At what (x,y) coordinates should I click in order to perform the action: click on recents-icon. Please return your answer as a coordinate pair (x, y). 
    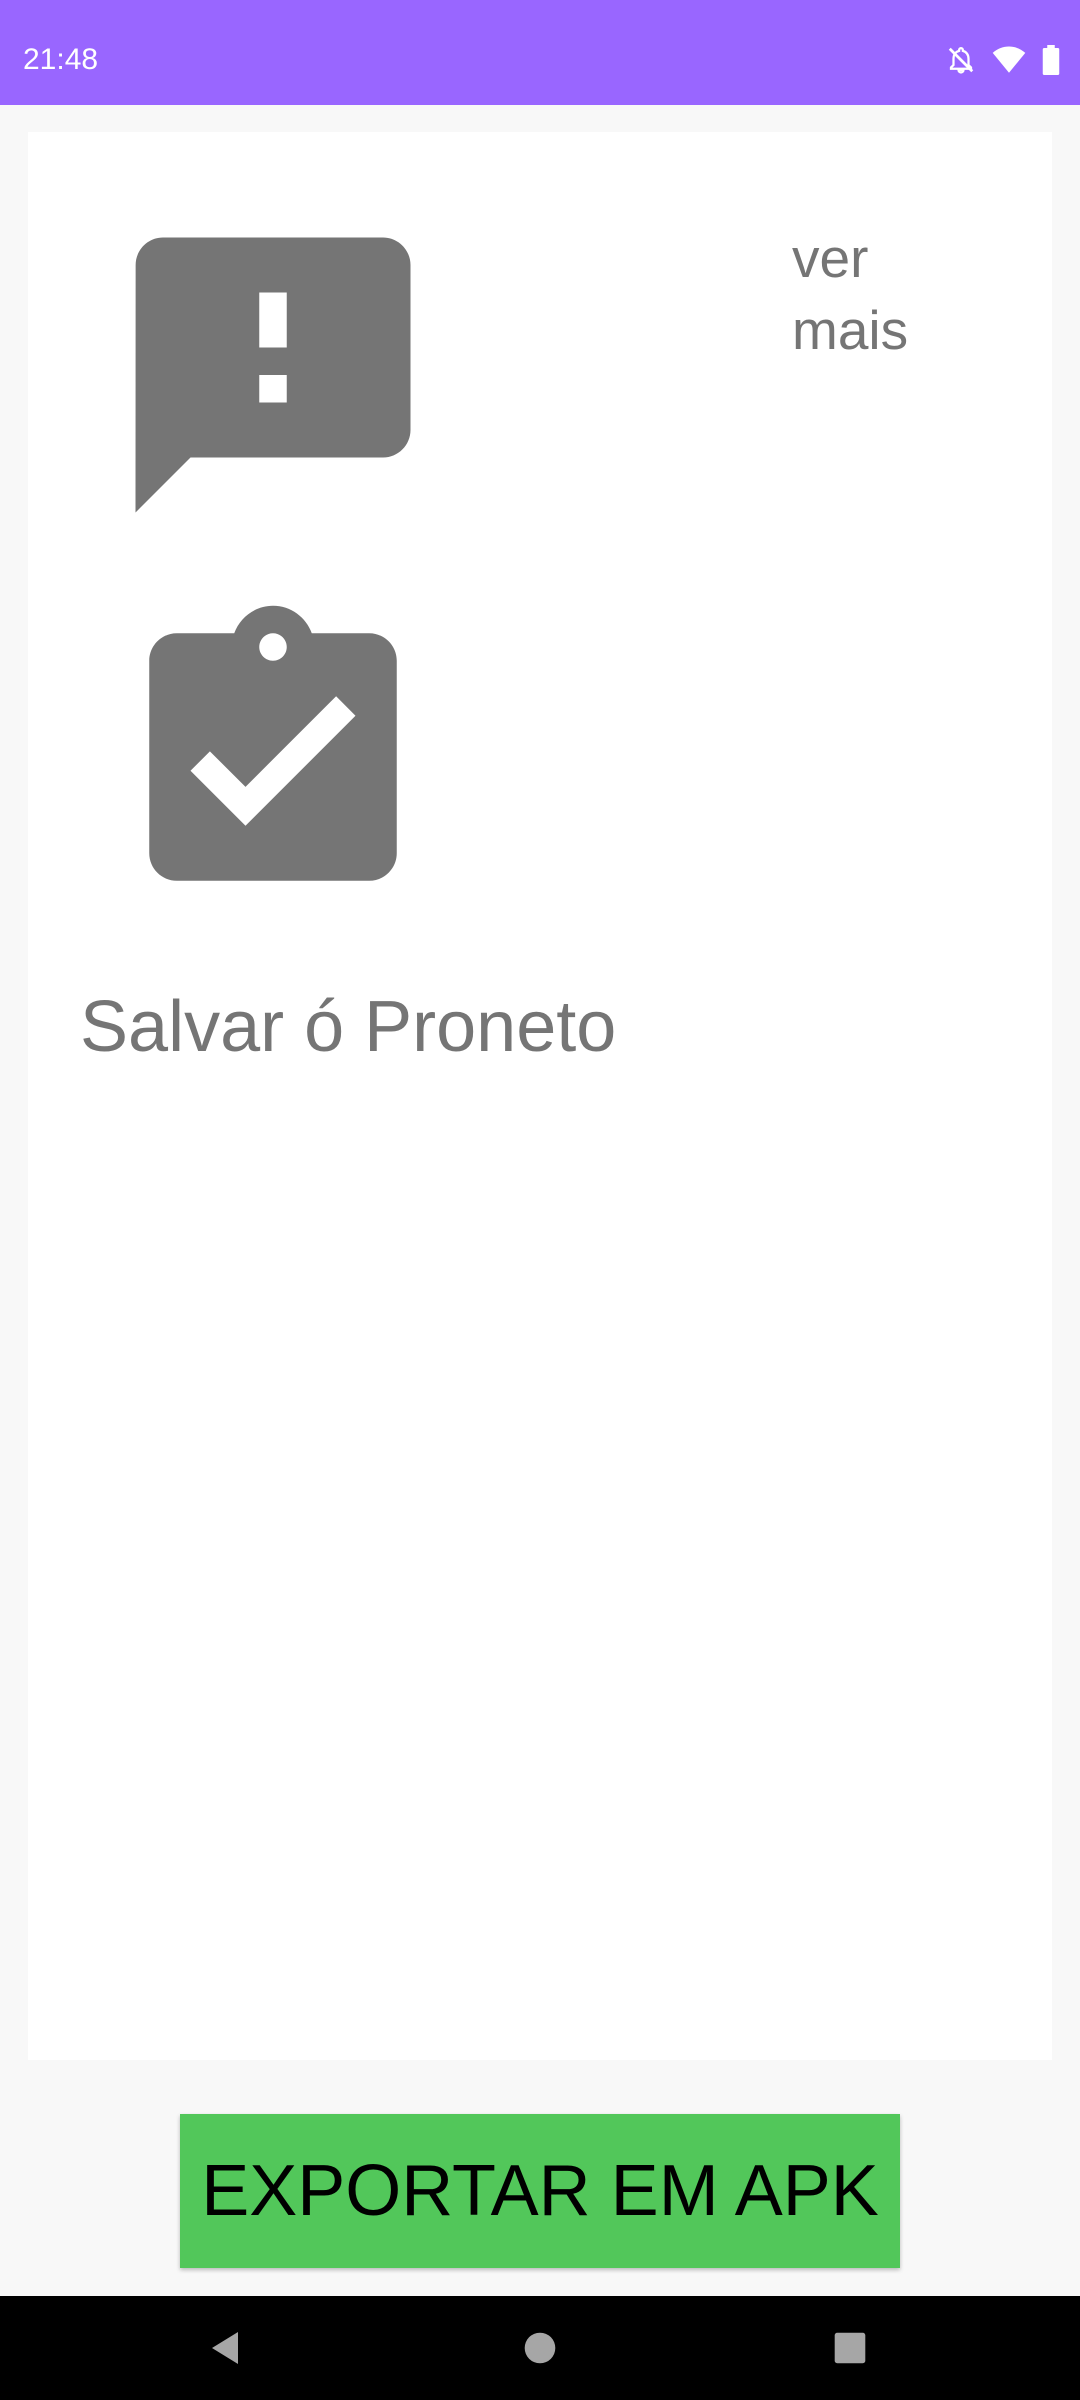
    Looking at the image, I should click on (850, 2348).